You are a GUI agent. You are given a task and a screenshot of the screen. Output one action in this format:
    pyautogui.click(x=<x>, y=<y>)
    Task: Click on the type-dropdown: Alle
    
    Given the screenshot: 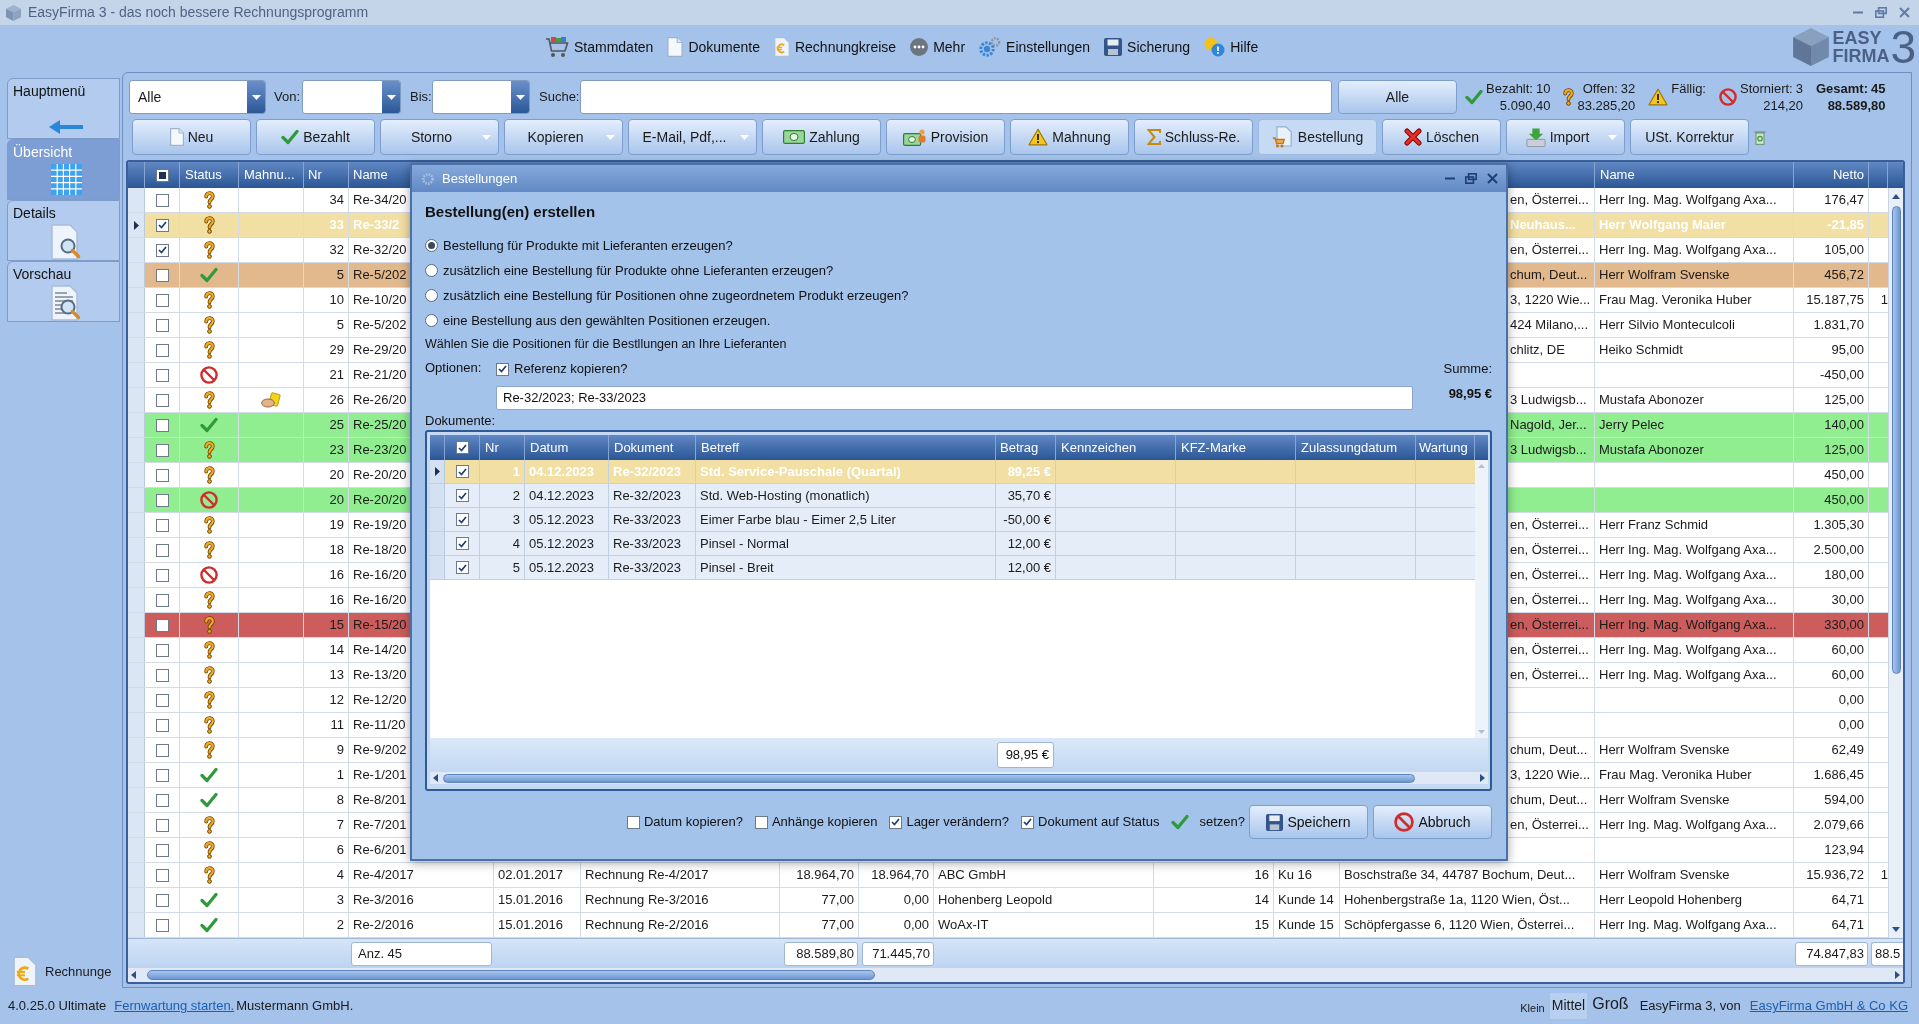 What is the action you would take?
    pyautogui.click(x=197, y=97)
    